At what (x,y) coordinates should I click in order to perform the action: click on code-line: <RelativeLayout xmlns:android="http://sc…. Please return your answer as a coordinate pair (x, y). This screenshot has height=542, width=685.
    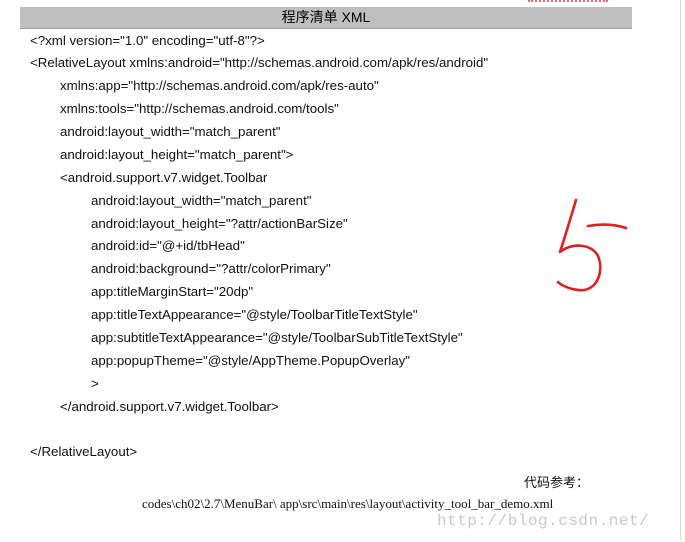
    Looking at the image, I should click on (259, 62).